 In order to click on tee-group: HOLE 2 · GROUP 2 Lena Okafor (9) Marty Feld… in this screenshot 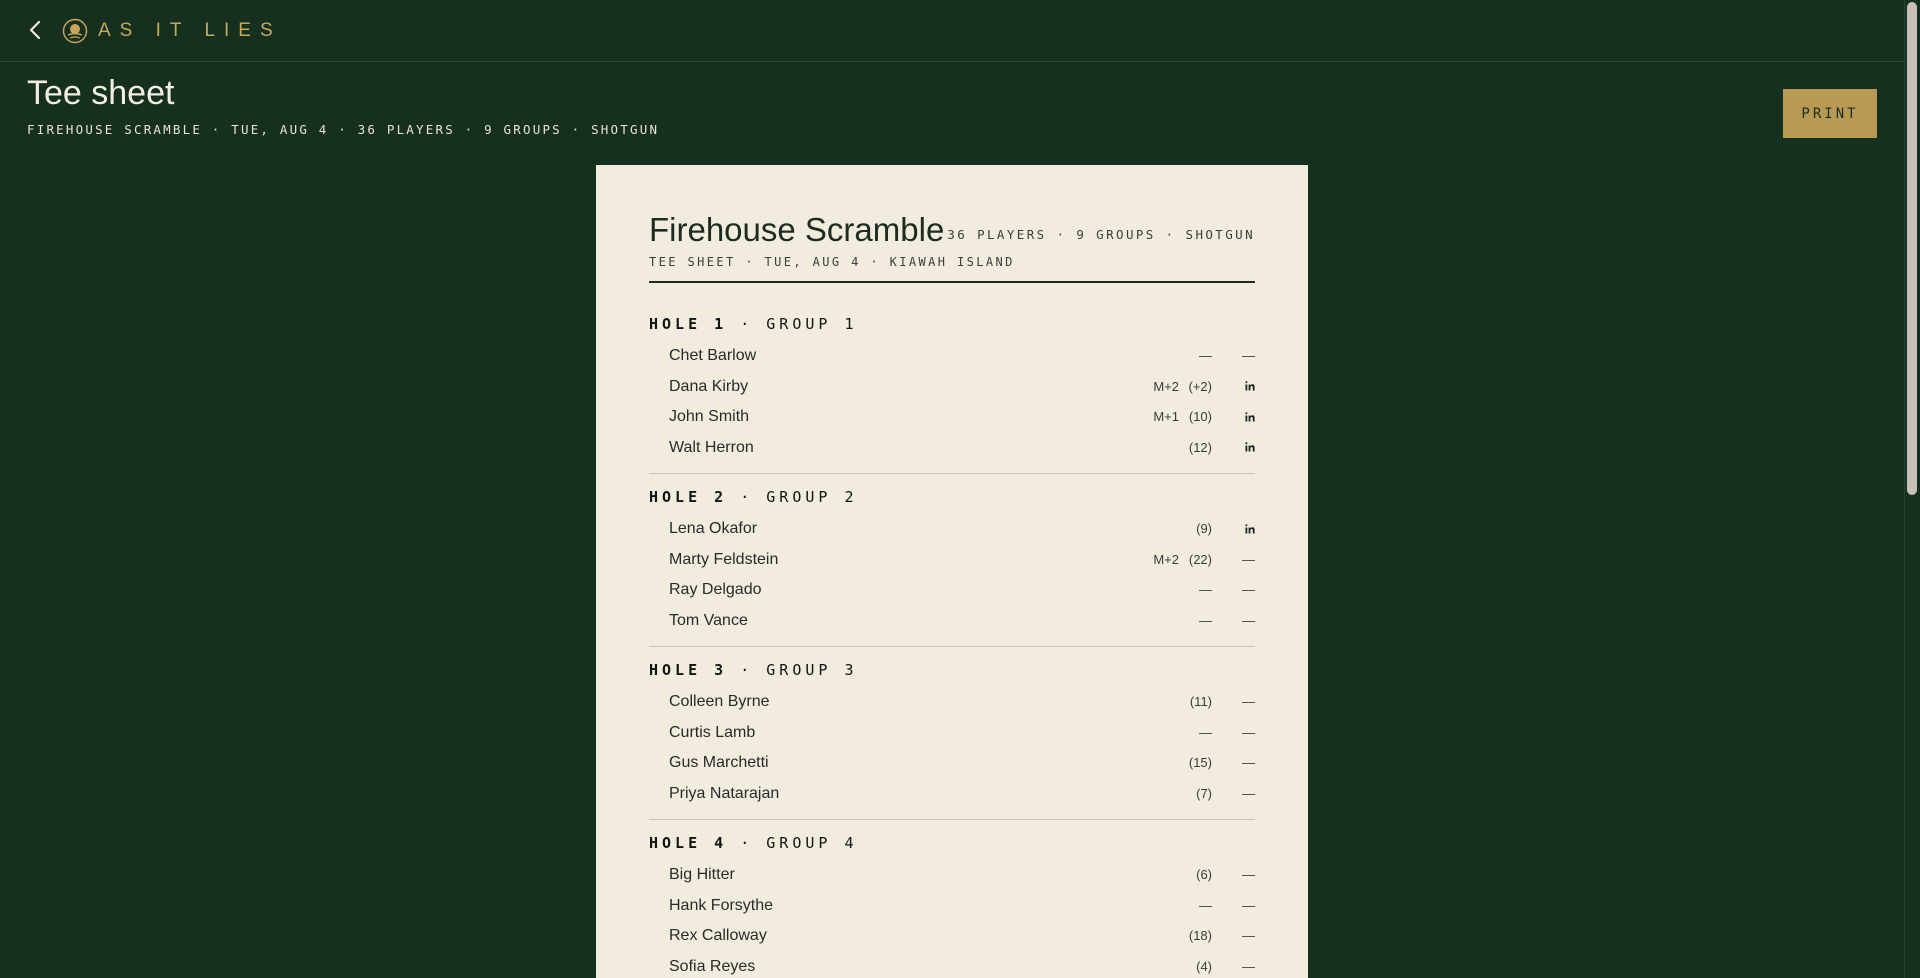, I will do `click(952, 566)`.